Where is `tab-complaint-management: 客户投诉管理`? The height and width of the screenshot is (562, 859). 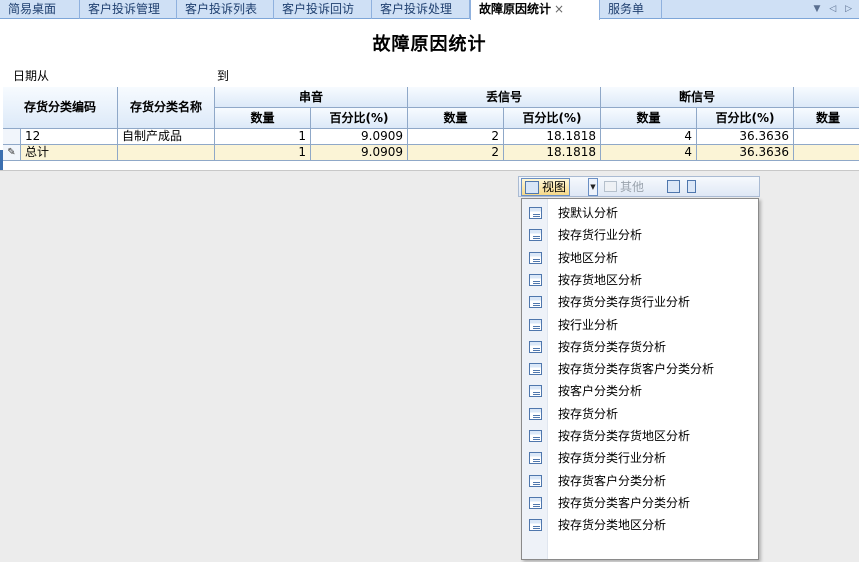 tab-complaint-management: 客户投诉管理 is located at coordinates (128, 9).